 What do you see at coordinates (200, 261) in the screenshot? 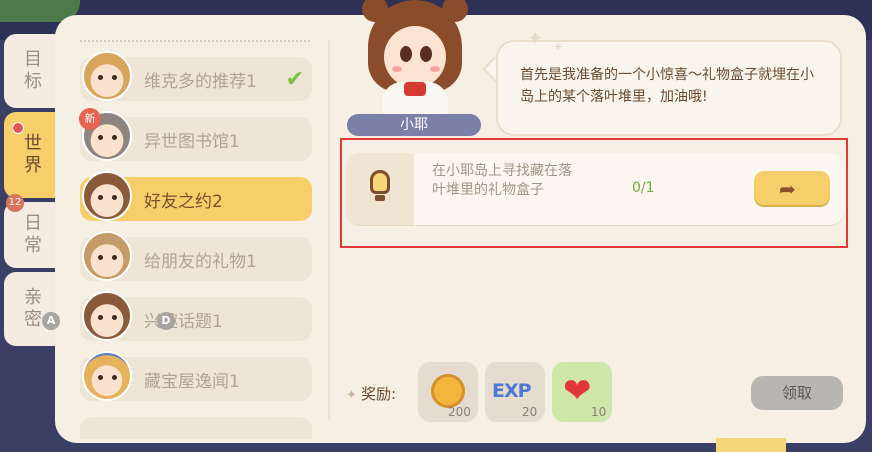
I see `quest-label: 给朋友的礼物1` at bounding box center [200, 261].